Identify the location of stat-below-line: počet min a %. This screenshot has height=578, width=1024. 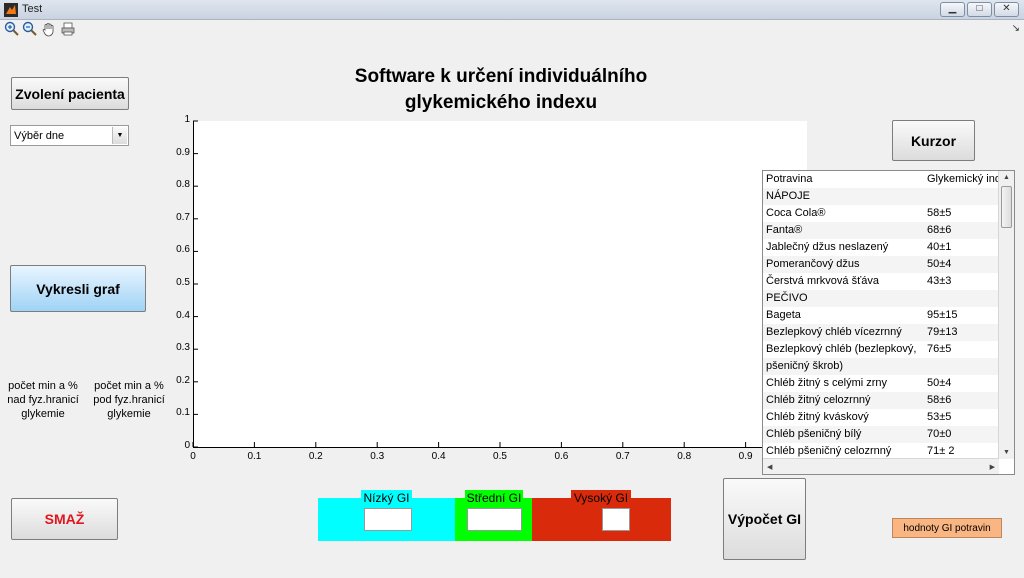
(129, 386).